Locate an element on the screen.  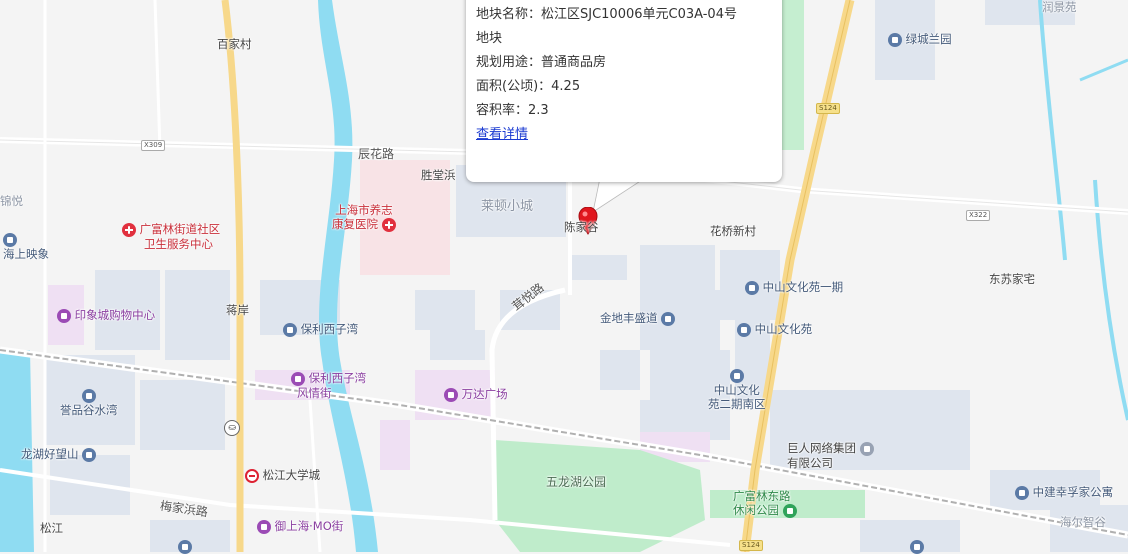
place-jinyue: 锦悦 is located at coordinates (11, 201).